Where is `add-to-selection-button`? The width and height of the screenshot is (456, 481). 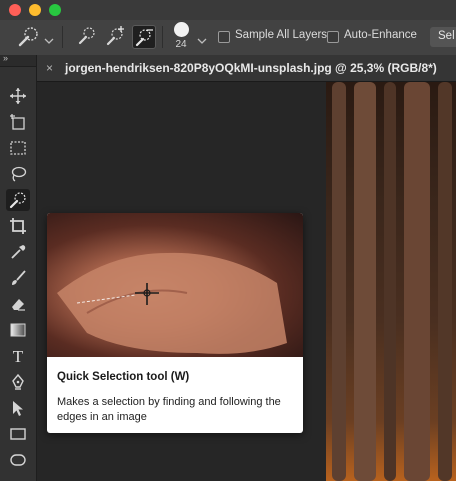 add-to-selection-button is located at coordinates (115, 36).